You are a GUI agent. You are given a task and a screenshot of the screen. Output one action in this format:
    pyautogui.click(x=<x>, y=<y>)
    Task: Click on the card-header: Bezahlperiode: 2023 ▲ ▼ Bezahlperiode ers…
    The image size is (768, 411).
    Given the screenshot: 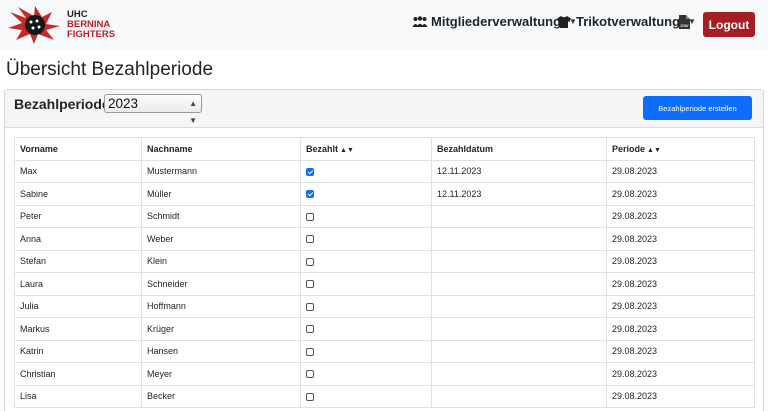 What is the action you would take?
    pyautogui.click(x=384, y=109)
    